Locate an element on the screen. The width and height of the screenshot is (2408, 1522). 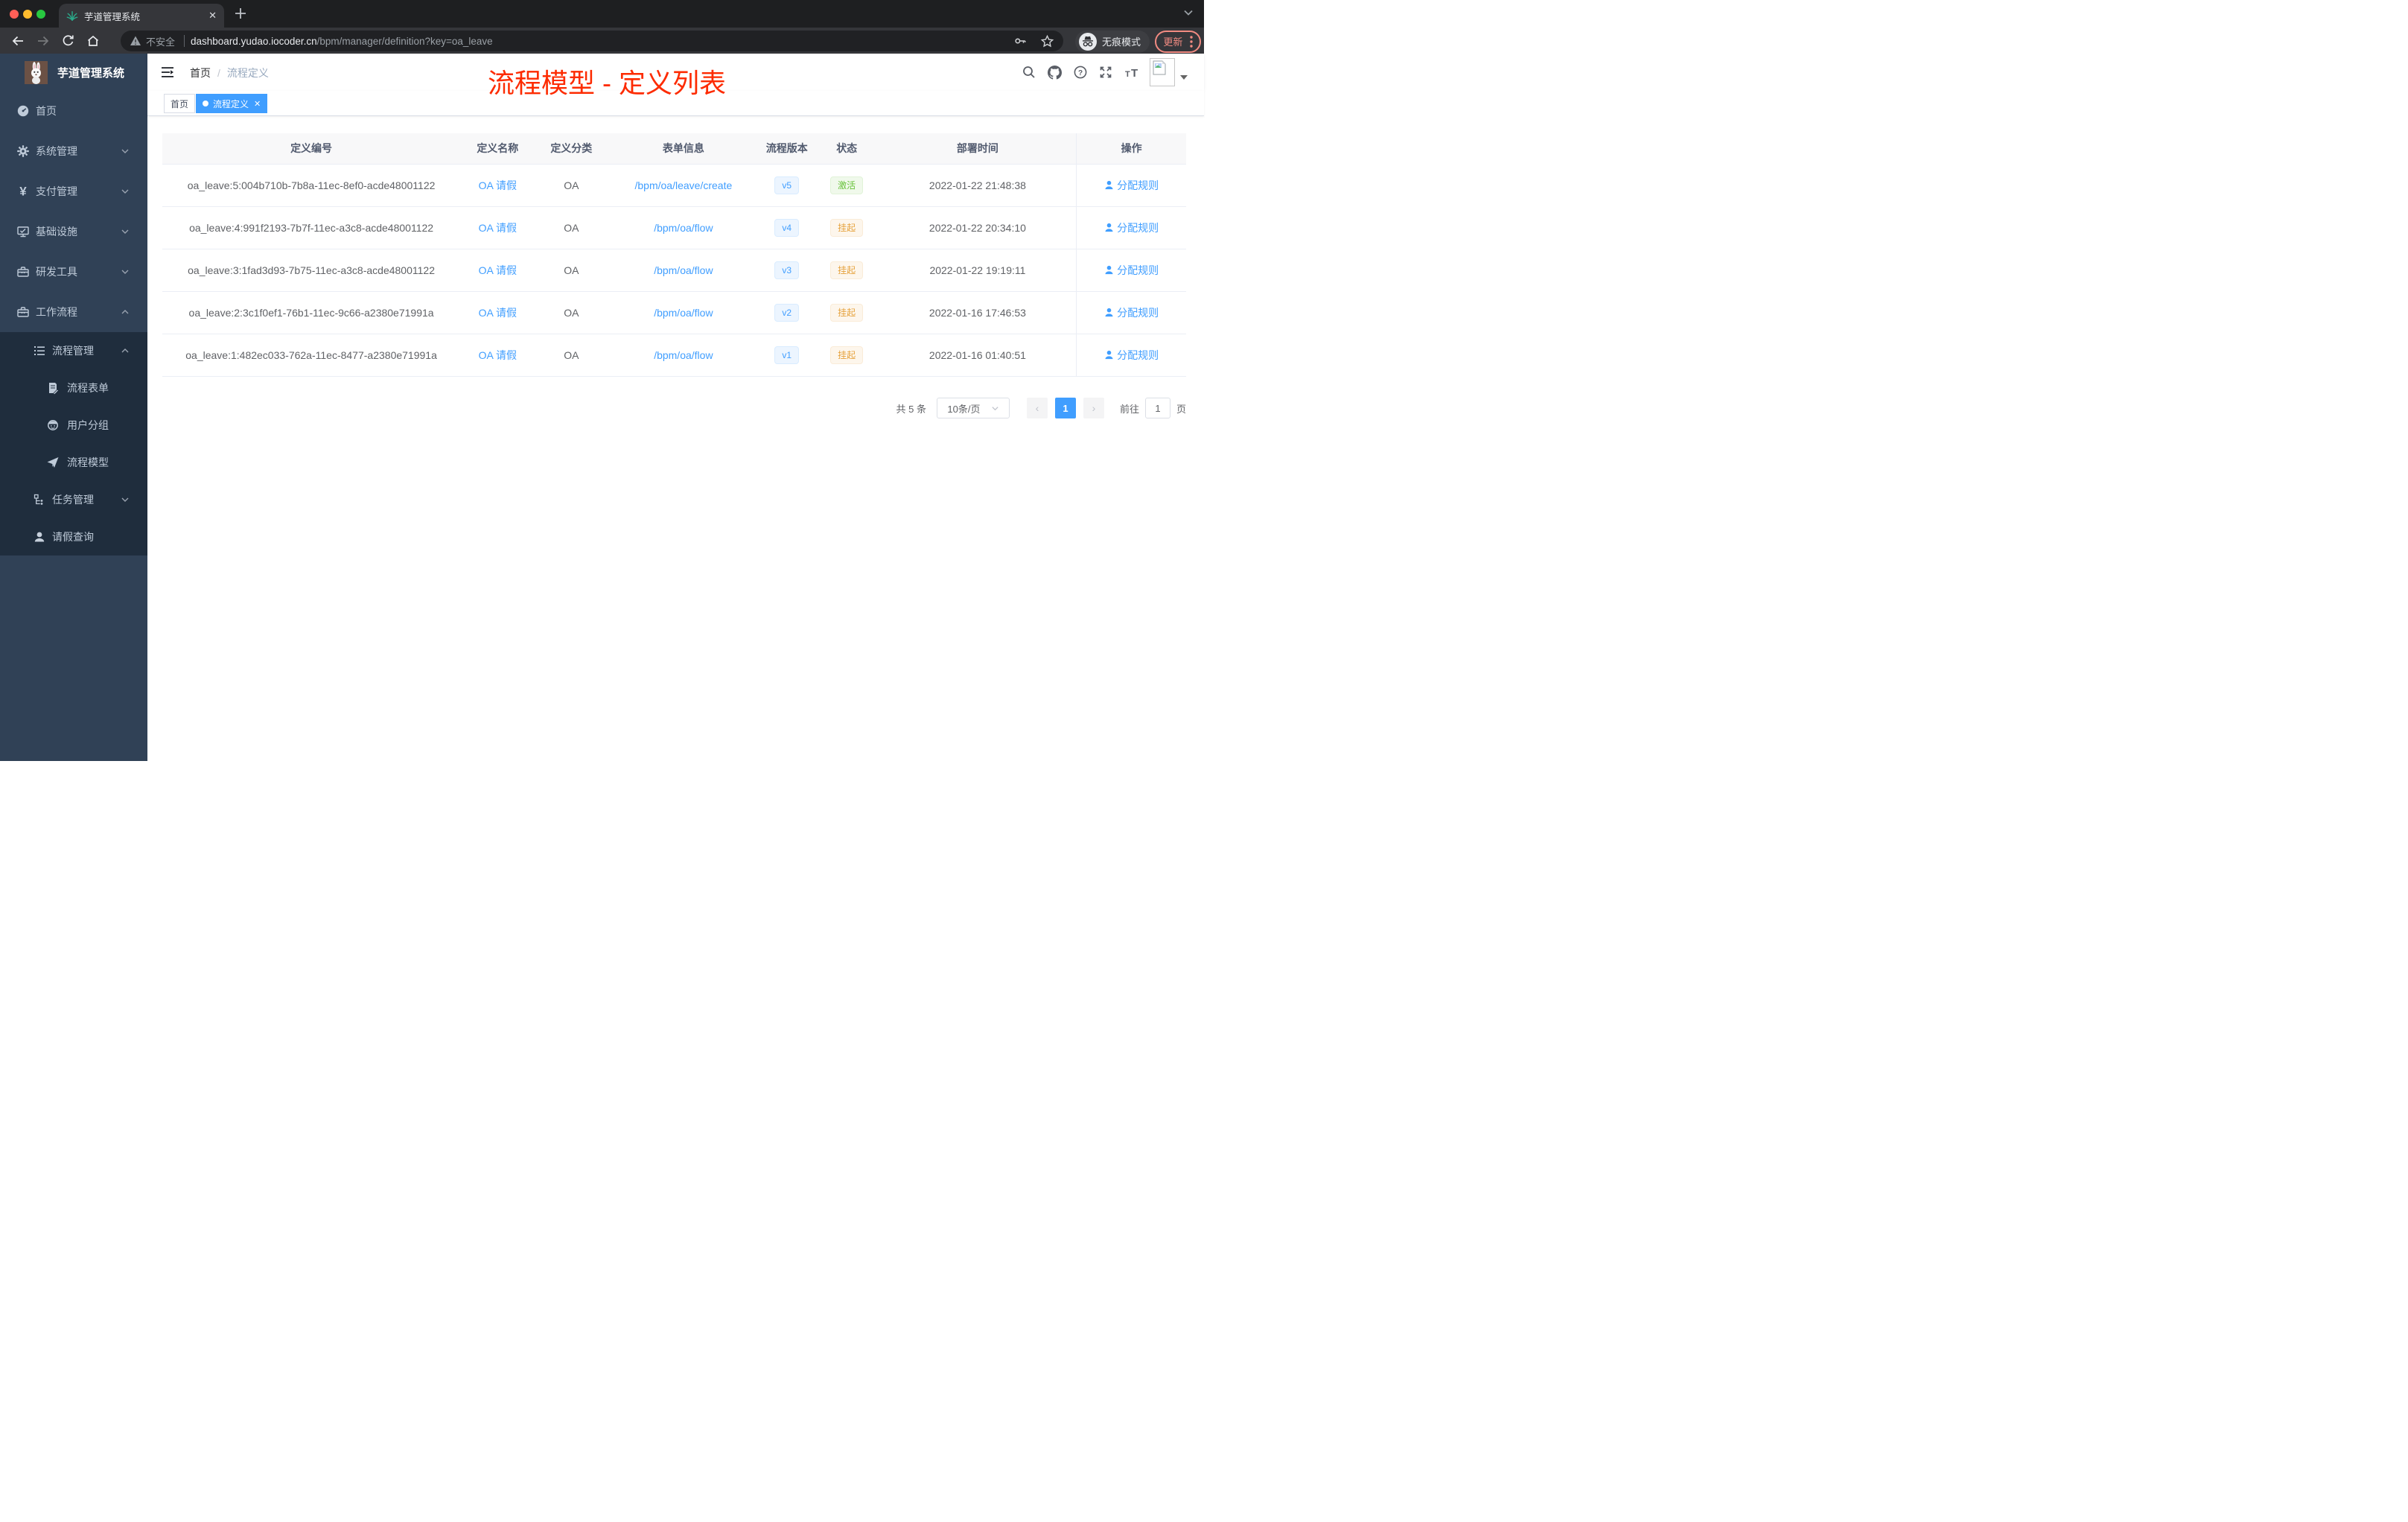
version-badge: v2 is located at coordinates (787, 312).